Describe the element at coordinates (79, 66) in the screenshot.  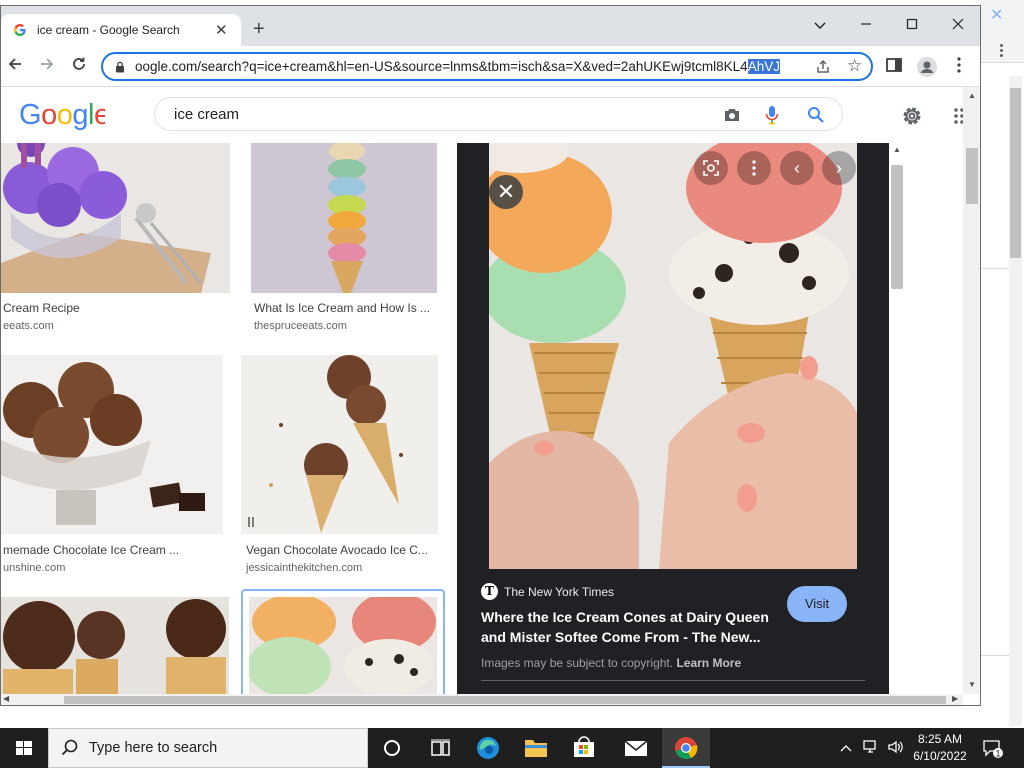
I see `reload-icon` at that location.